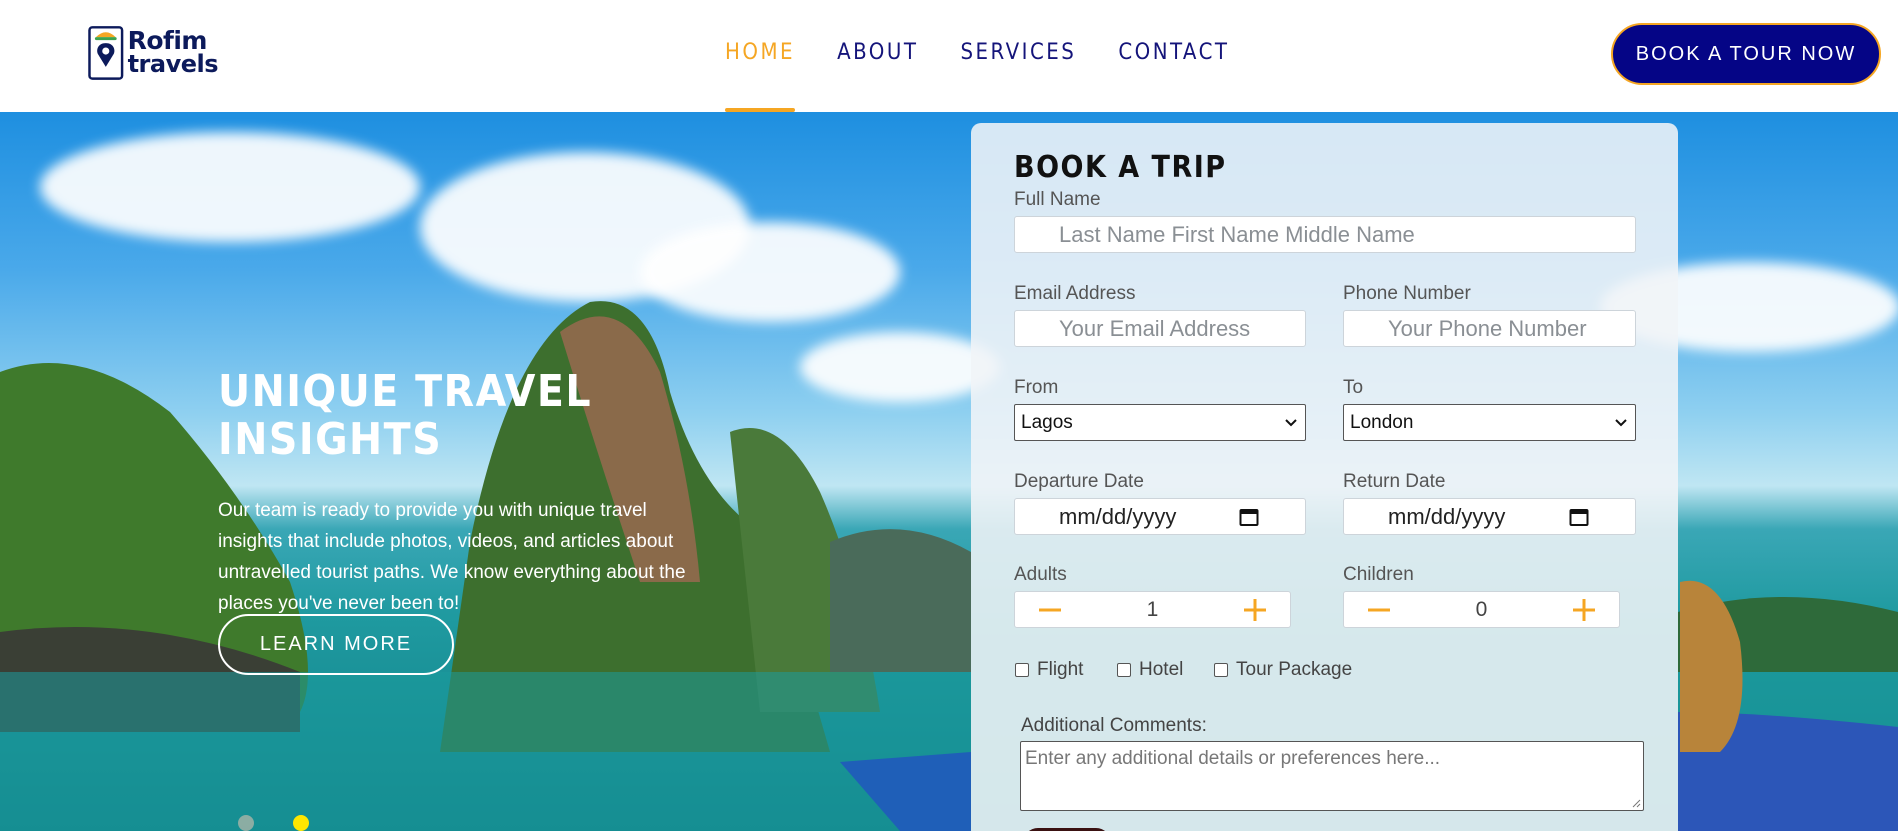 Image resolution: width=1898 pixels, height=831 pixels. Describe the element at coordinates (1079, 481) in the screenshot. I see `departure-date-label: Departure Date` at that location.